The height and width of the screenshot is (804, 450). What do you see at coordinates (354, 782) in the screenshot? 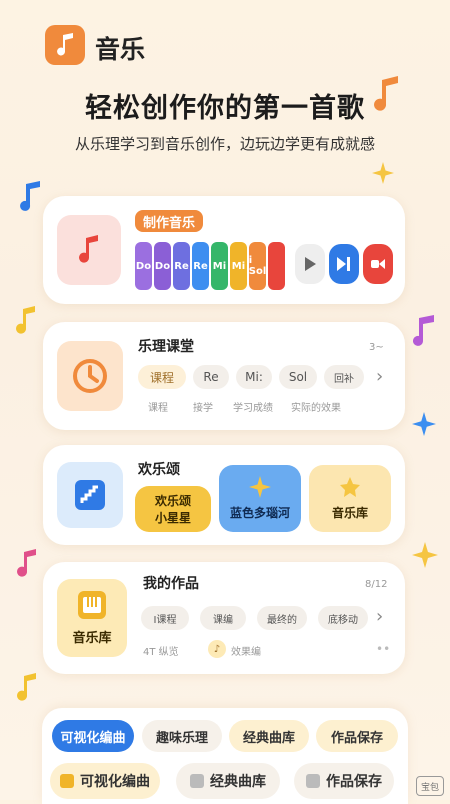
I see `bottom-tab-label: 作品保存` at bounding box center [354, 782].